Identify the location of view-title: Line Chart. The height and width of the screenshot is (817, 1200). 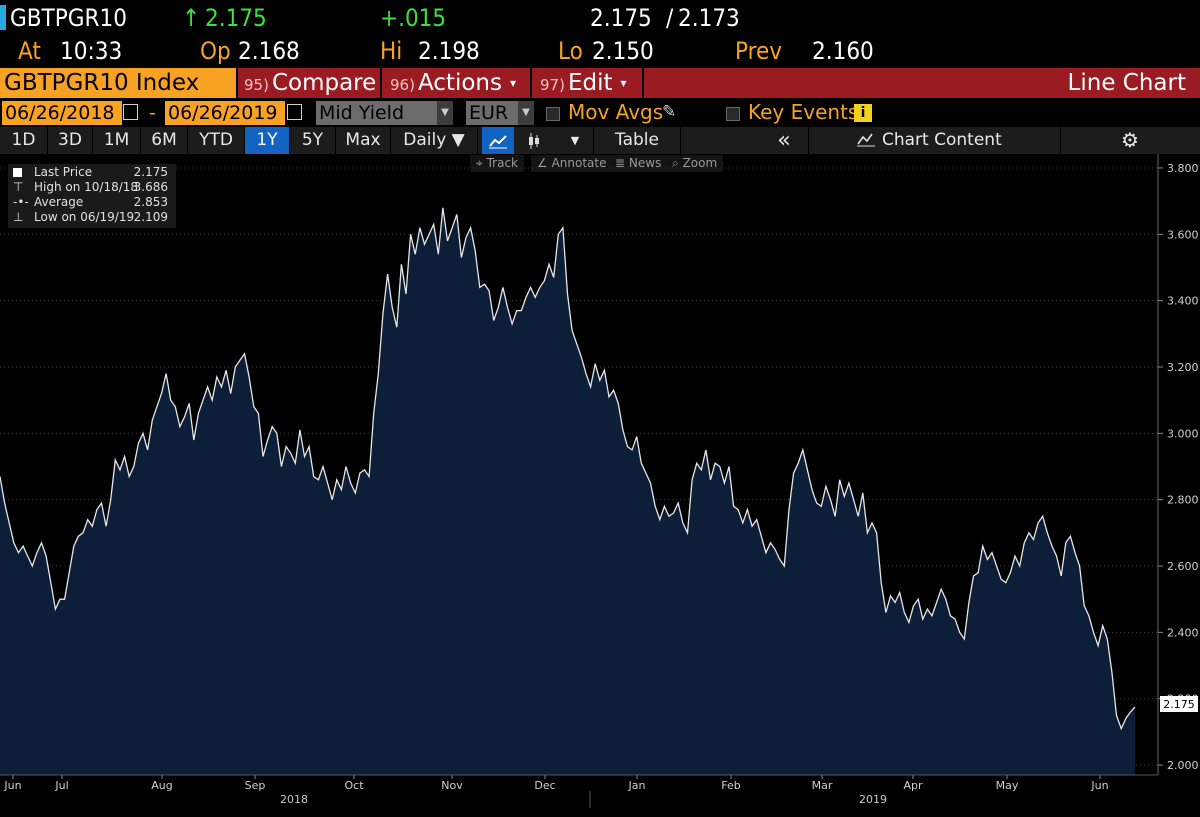
(1126, 83).